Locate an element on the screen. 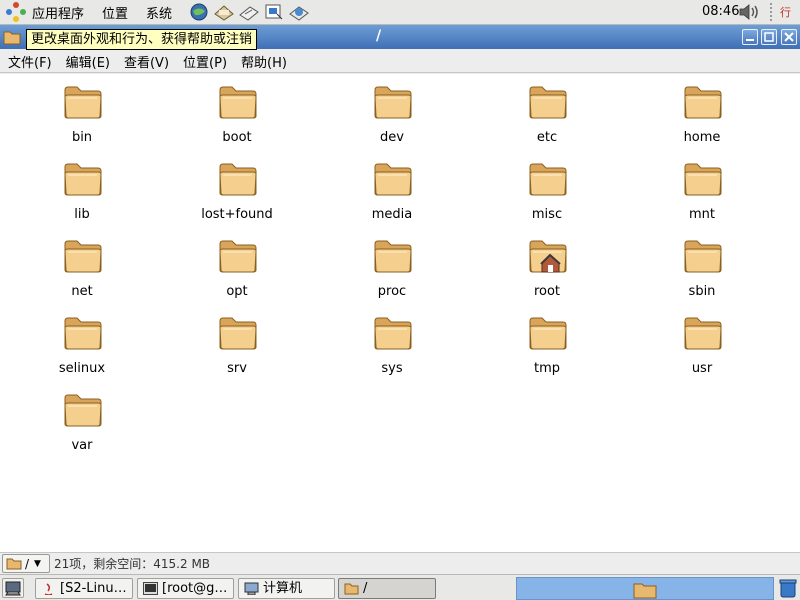 Image resolution: width=800 pixels, height=600 pixels. calc-icon is located at coordinates (299, 12).